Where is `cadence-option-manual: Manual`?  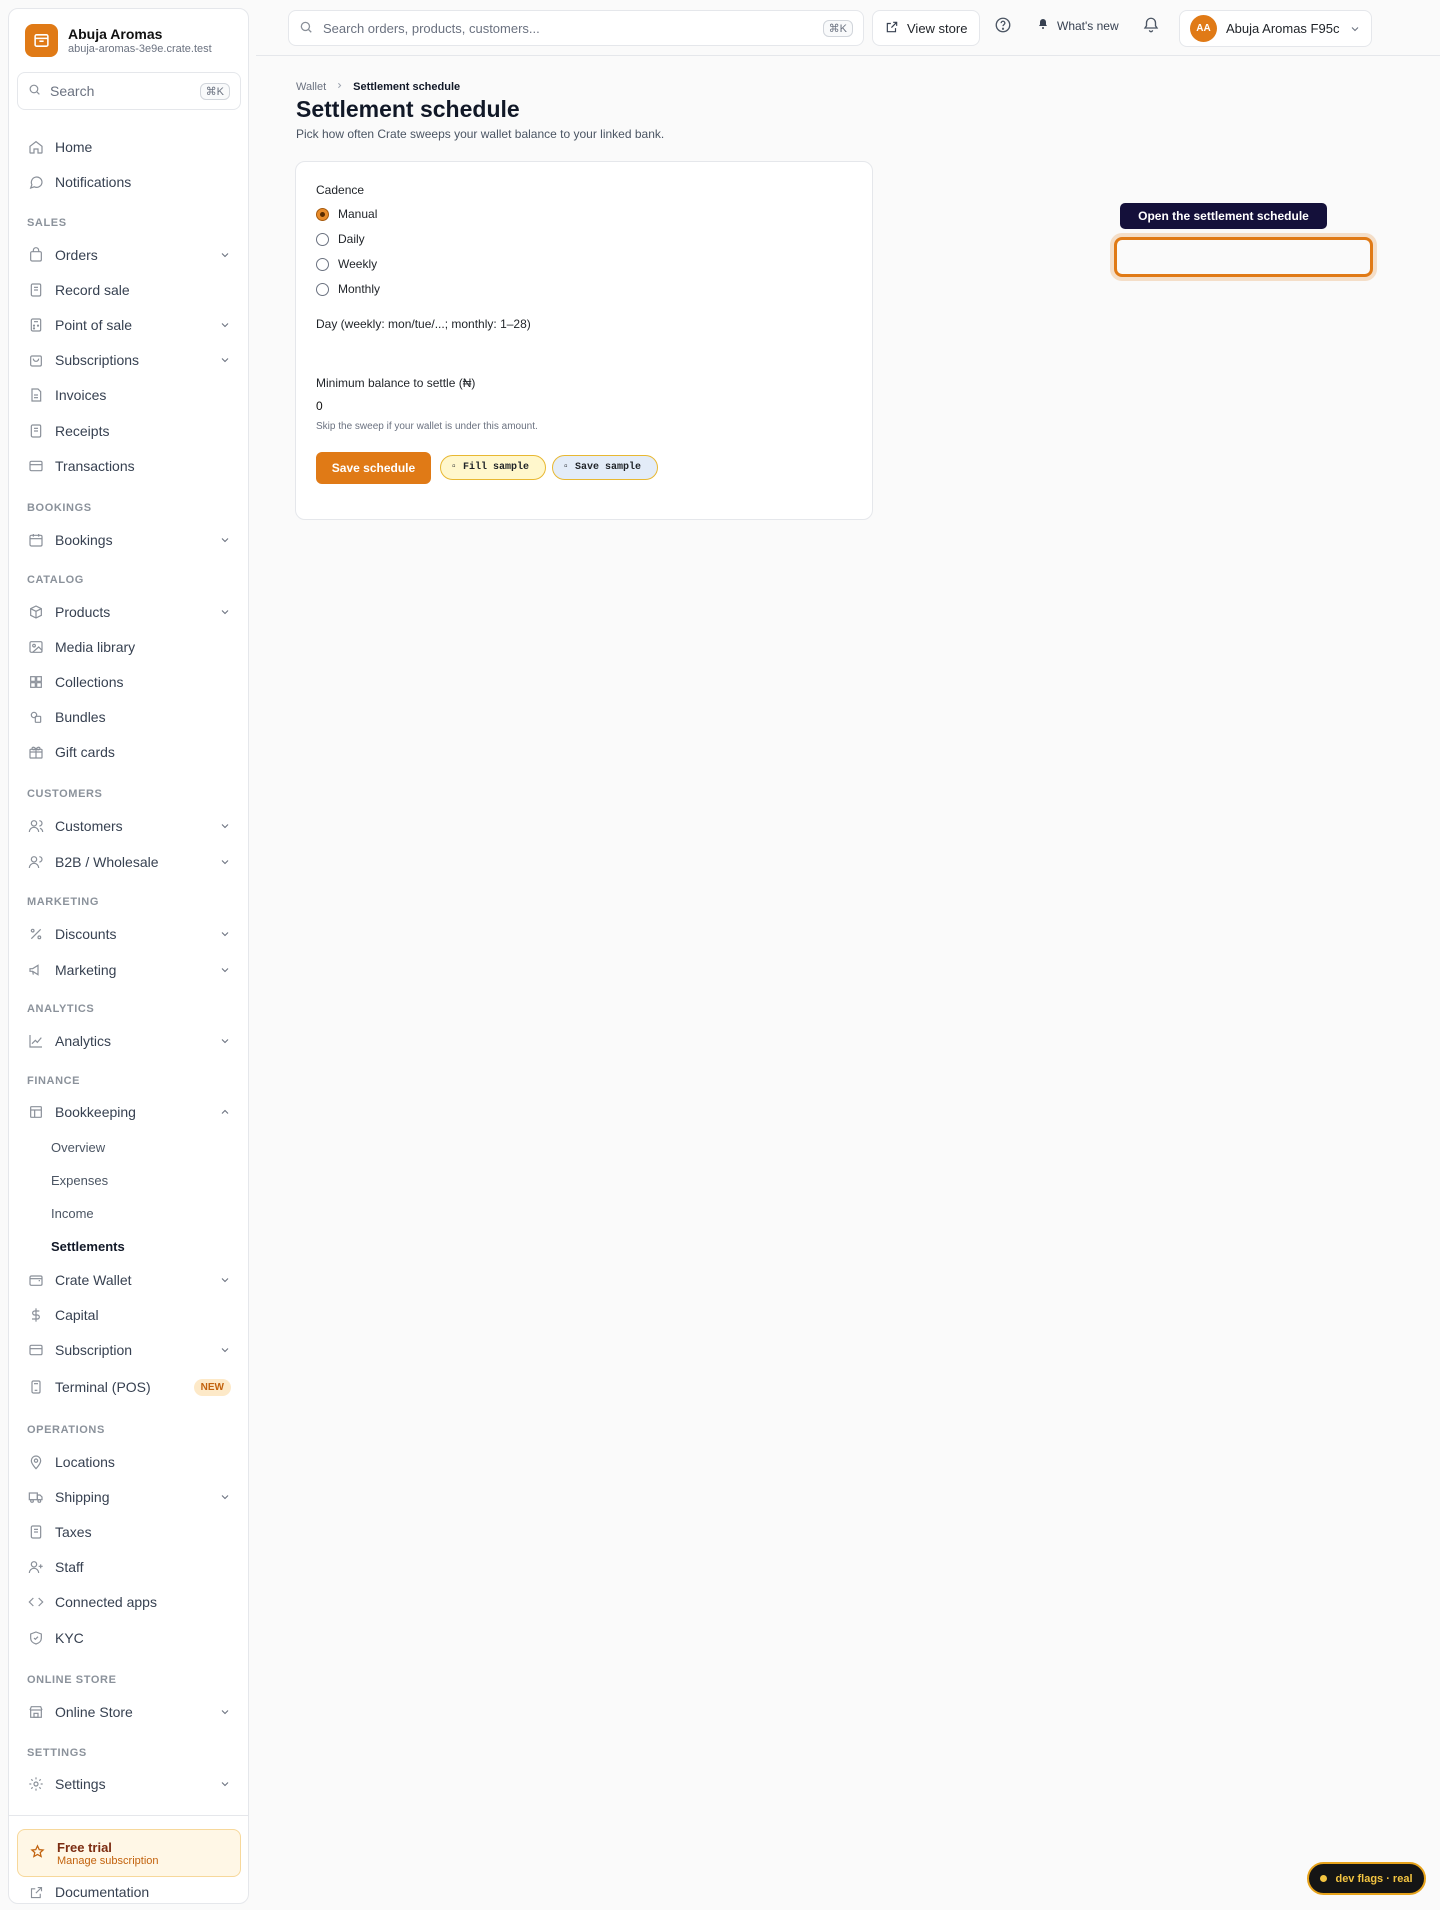 cadence-option-manual: Manual is located at coordinates (346, 214).